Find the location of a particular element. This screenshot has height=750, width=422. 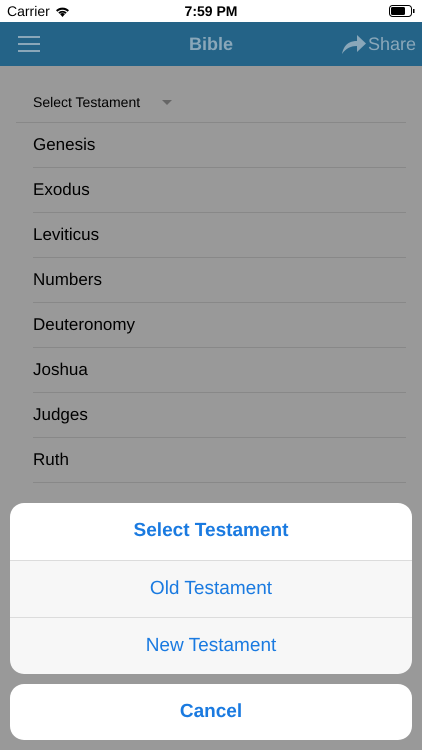

carrier-label: Carrier is located at coordinates (28, 11).